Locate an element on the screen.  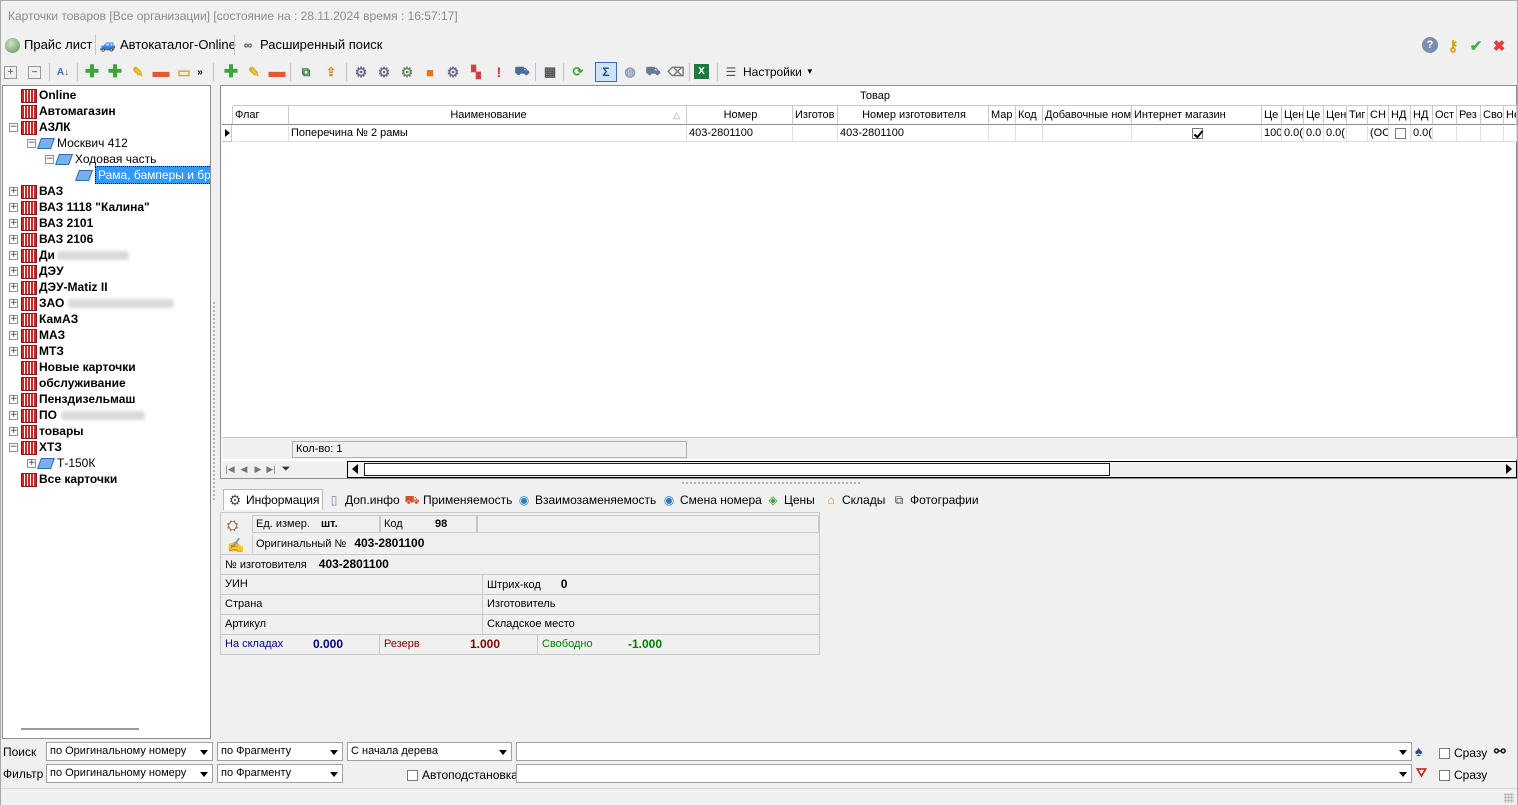
cell-number: 403-2801100 is located at coordinates (740, 133).